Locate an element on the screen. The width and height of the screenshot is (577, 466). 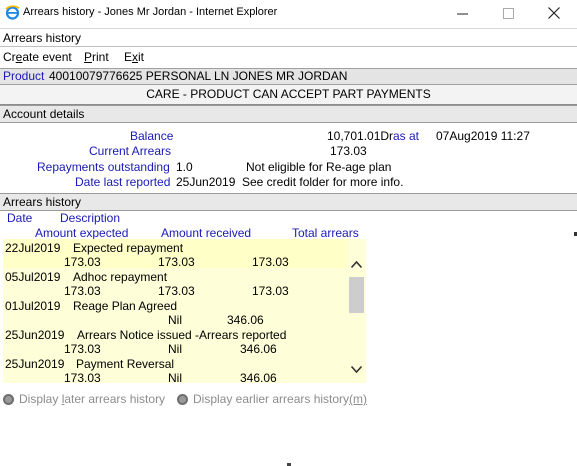
display-later-history-option: Display later arrears history is located at coordinates (84, 399).